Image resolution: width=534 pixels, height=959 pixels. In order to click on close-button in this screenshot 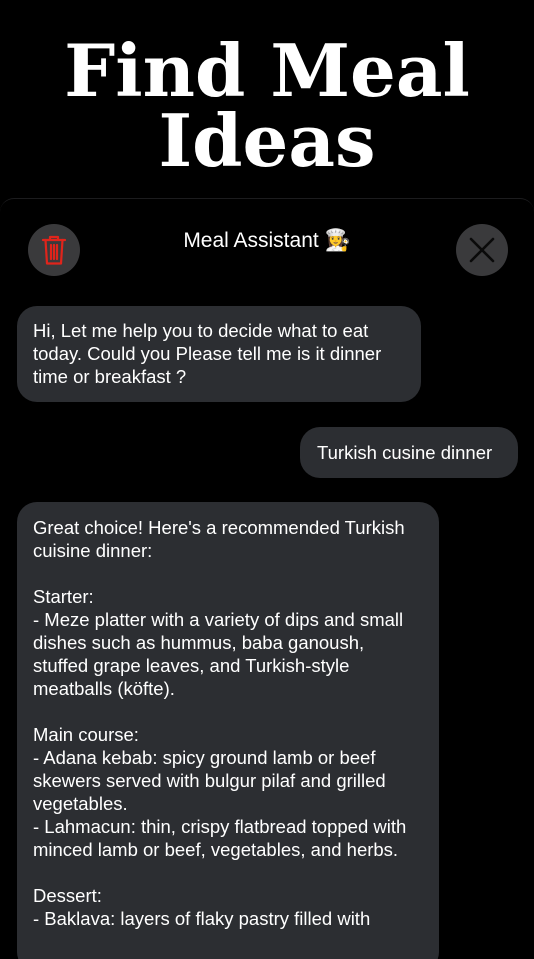, I will do `click(482, 250)`.